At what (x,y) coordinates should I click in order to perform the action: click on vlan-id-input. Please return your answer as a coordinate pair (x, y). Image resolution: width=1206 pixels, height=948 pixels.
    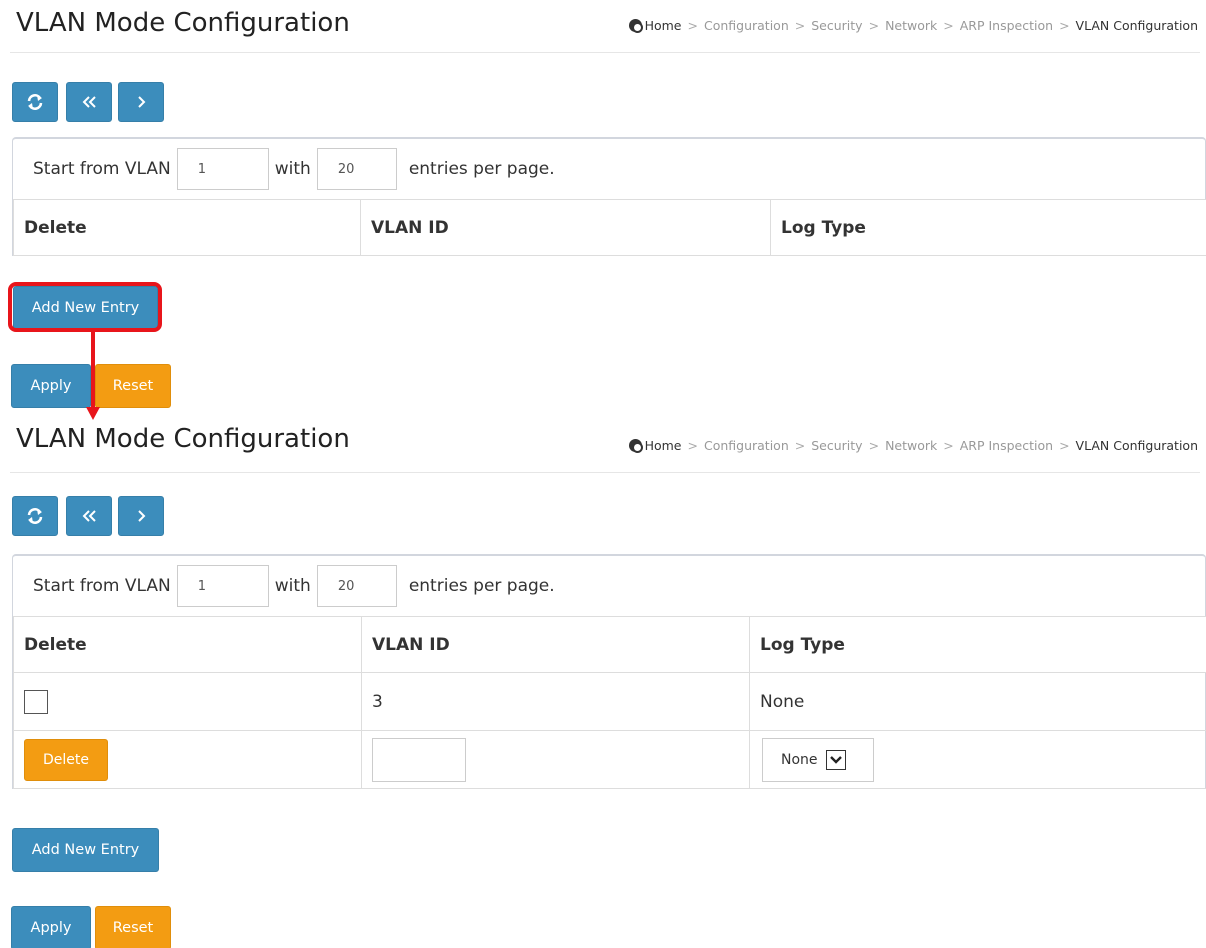
    Looking at the image, I should click on (419, 759).